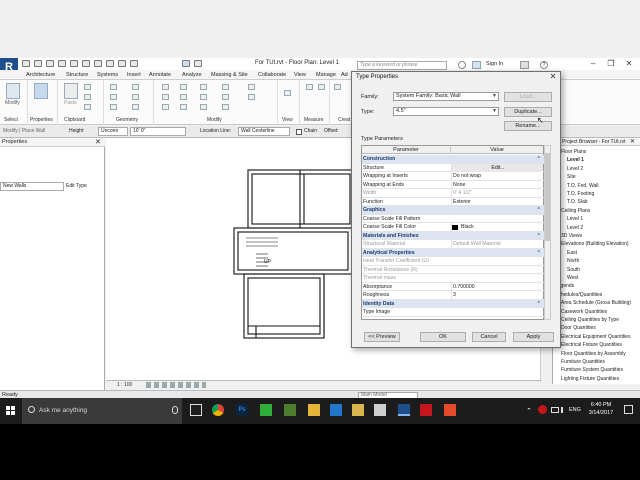 This screenshot has height=480, width=640. I want to click on task-view-icon, so click(196, 410).